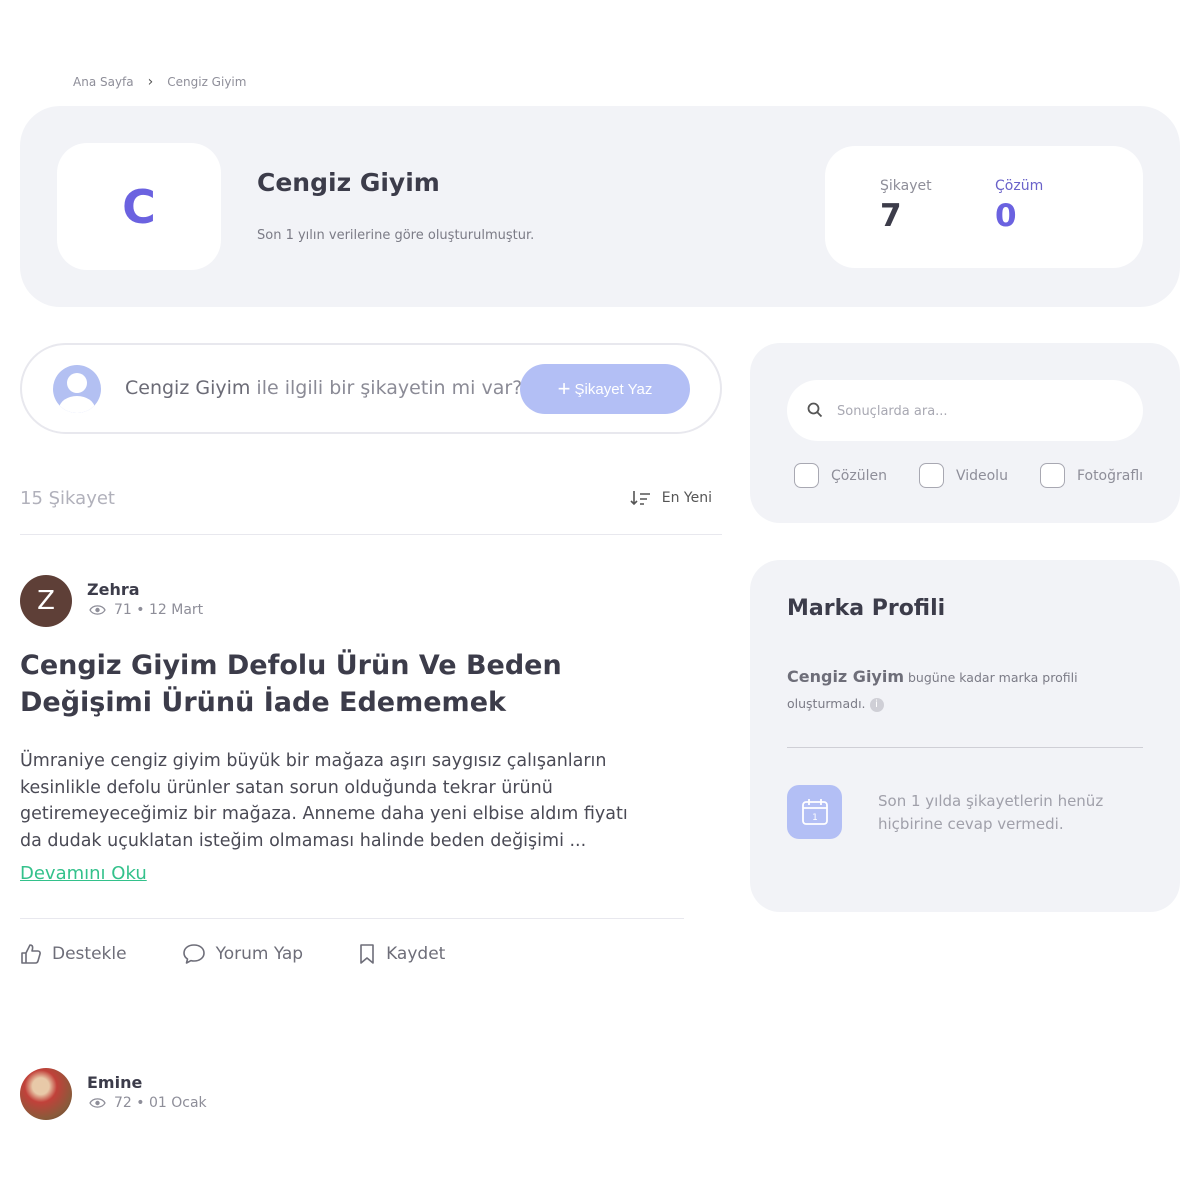 Image resolution: width=1200 pixels, height=1200 pixels. Describe the element at coordinates (982, 411) in the screenshot. I see `search-input` at that location.